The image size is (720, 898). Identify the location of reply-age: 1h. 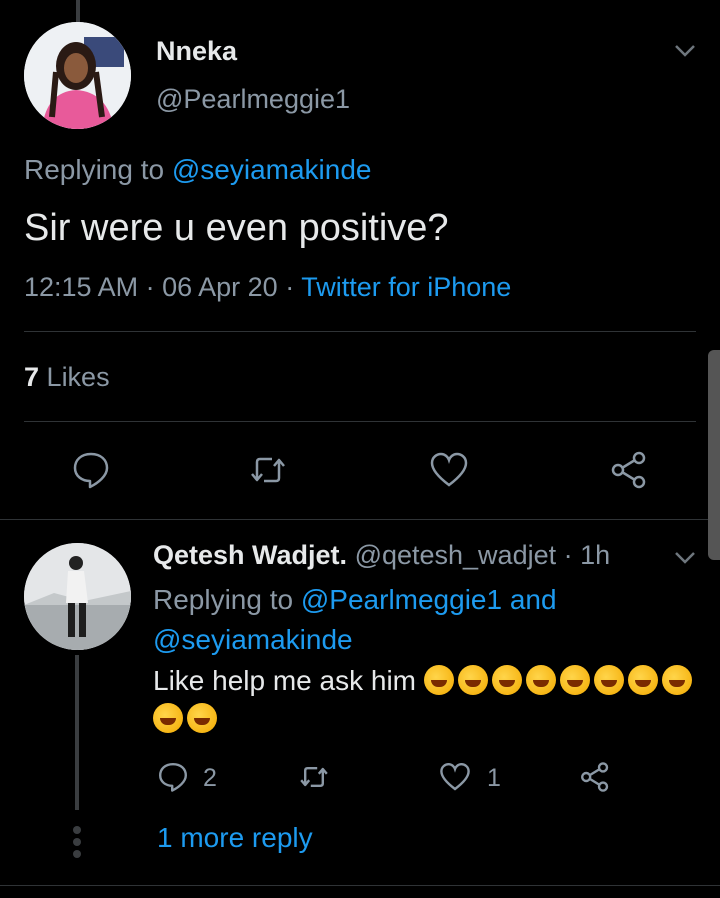
(595, 555).